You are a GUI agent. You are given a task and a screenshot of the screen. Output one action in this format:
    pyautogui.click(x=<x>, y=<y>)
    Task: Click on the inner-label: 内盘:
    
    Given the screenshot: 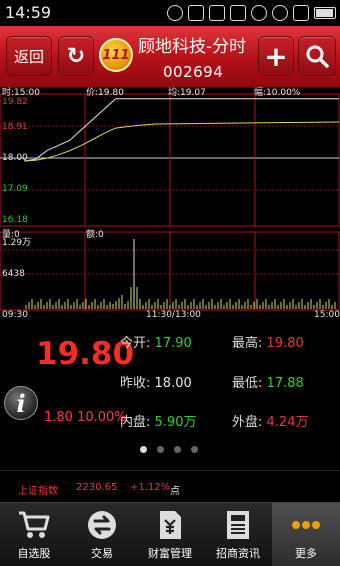 What is the action you would take?
    pyautogui.click(x=135, y=422)
    